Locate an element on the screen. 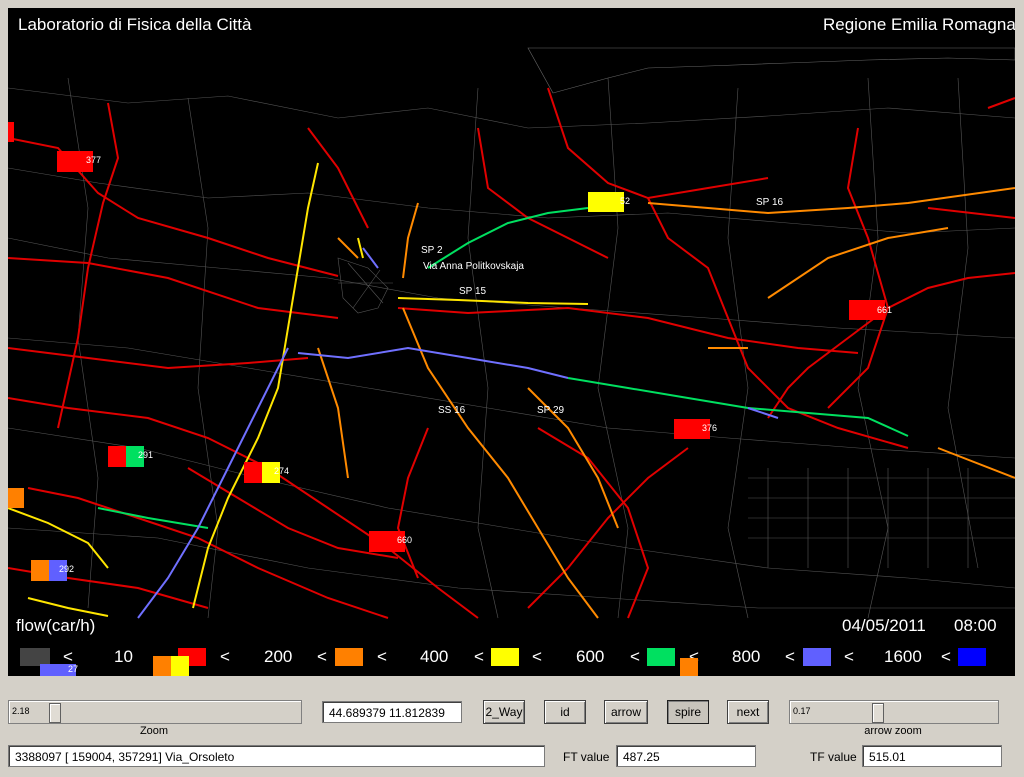  arrow-zoom-slider: 0.17 is located at coordinates (894, 712).